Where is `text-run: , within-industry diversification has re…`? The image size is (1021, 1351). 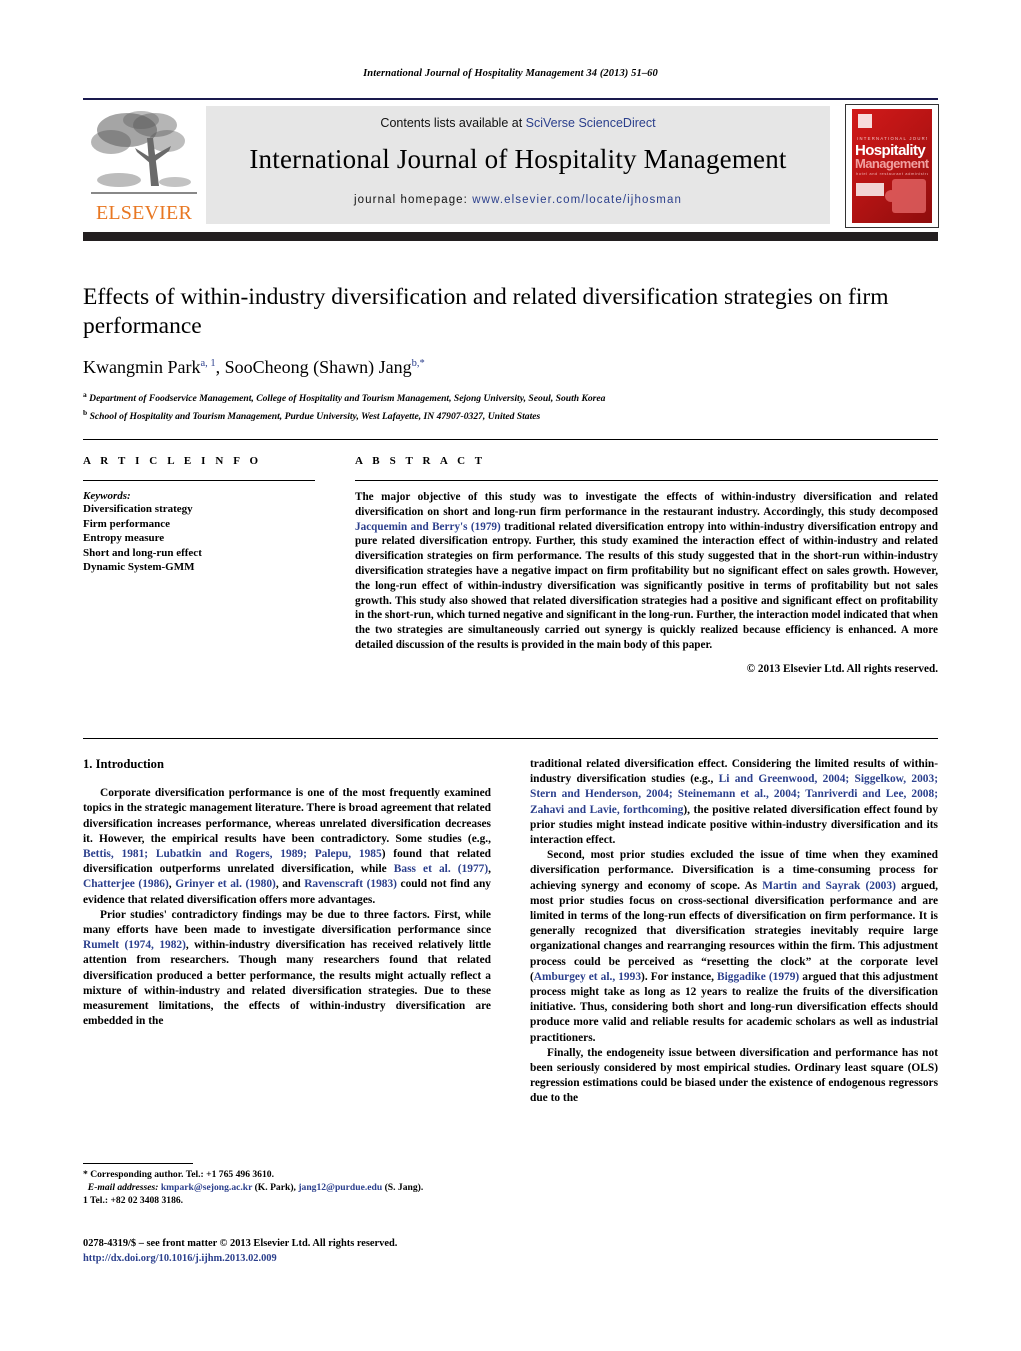
text-run: , within-industry diversification has re… is located at coordinates (287, 983).